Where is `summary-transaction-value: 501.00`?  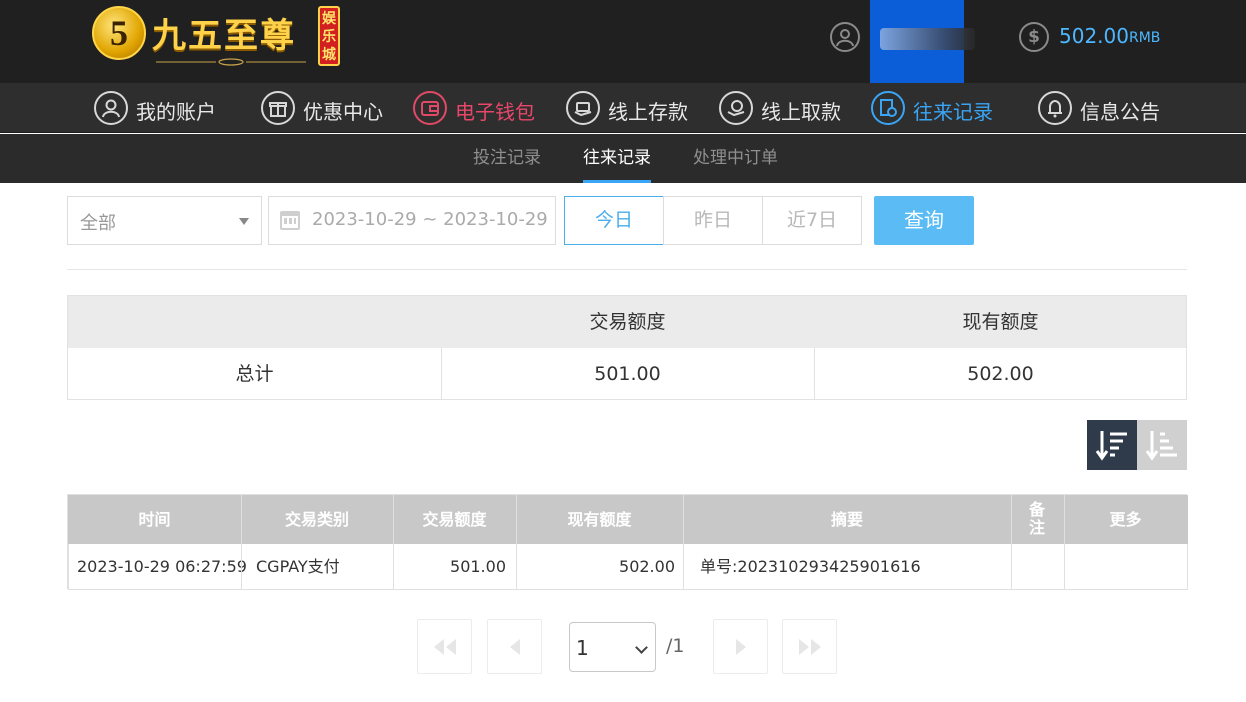
summary-transaction-value: 501.00 is located at coordinates (627, 374).